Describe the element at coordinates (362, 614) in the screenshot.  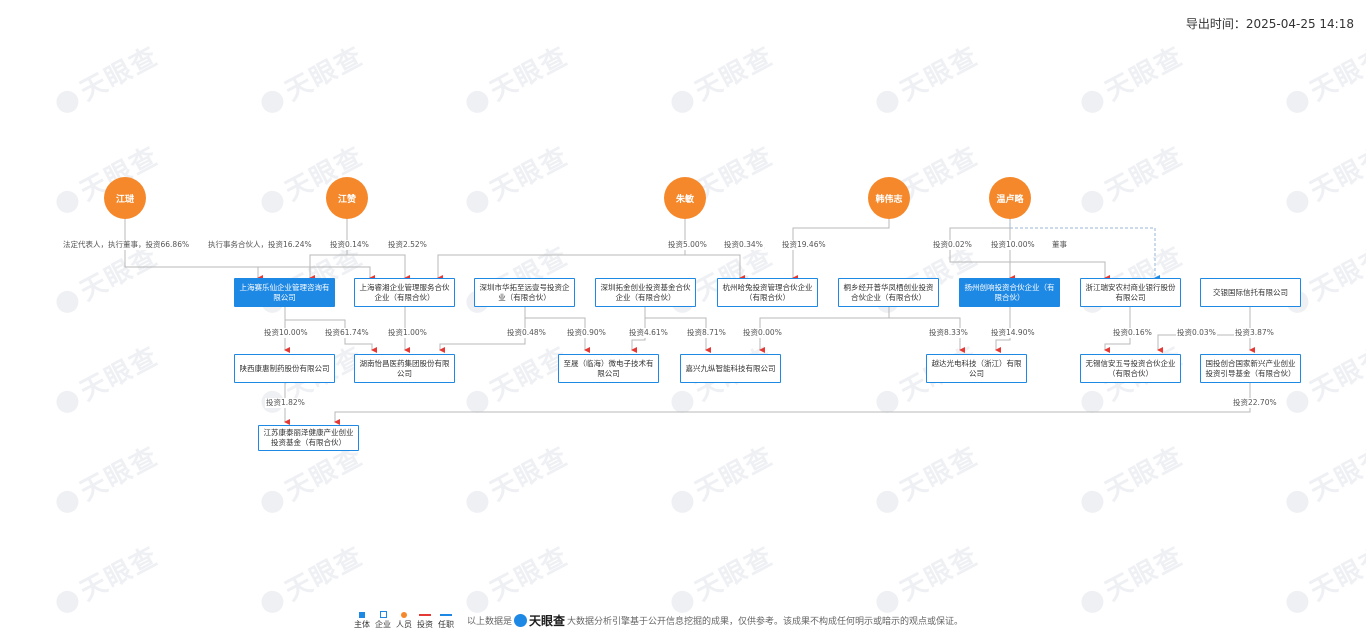
I see `main-square-icon` at that location.